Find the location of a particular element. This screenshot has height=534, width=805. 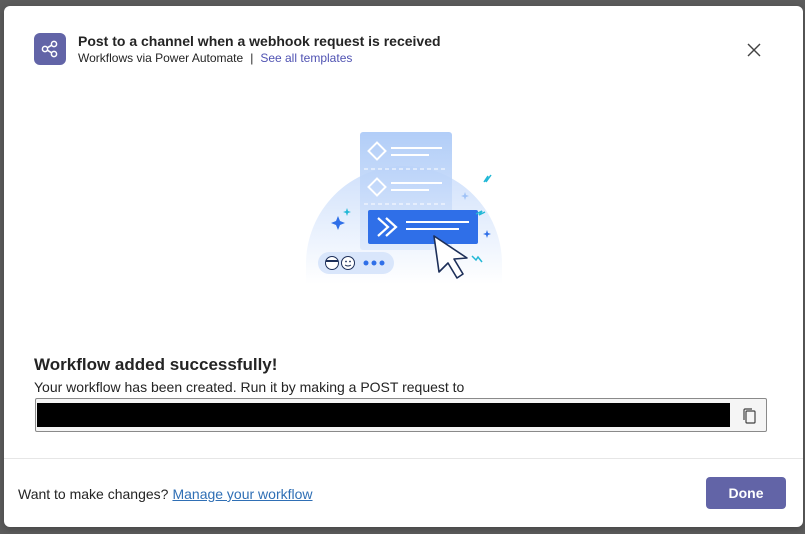

close-button is located at coordinates (754, 50).